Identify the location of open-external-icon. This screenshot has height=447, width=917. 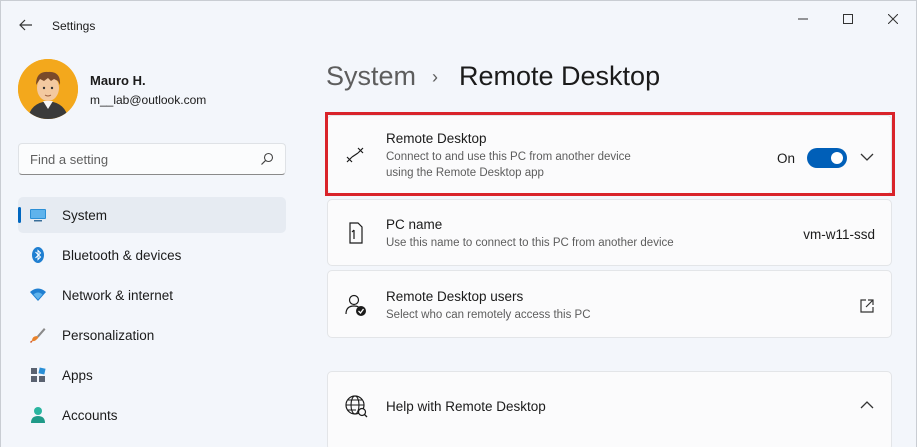
(867, 306).